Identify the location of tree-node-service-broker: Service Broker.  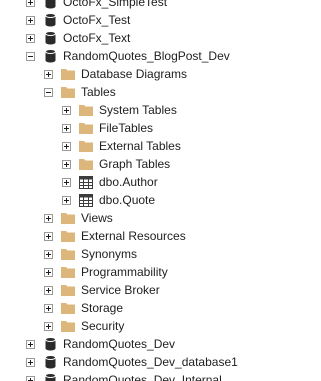
(160, 290).